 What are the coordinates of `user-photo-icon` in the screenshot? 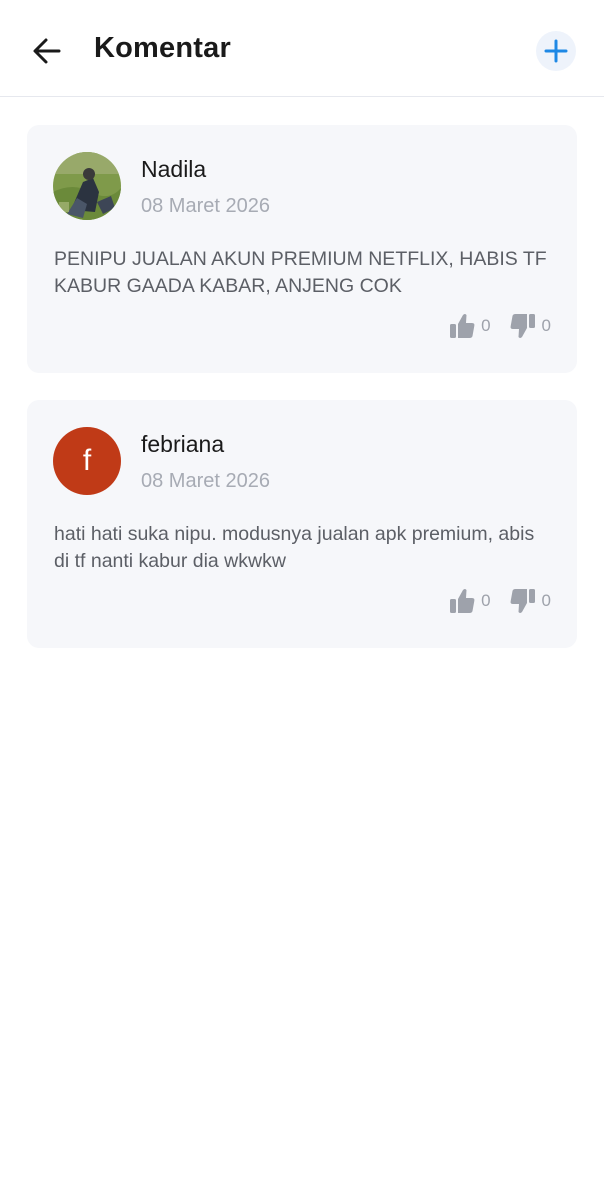 It's located at (87, 186).